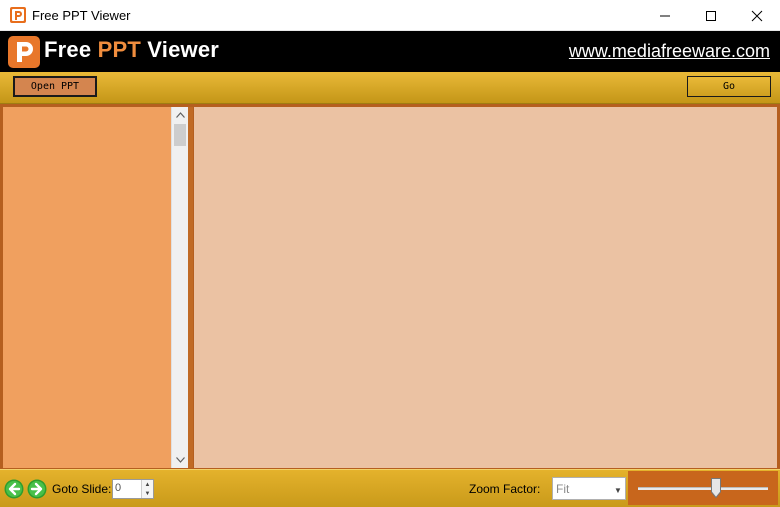 The width and height of the screenshot is (780, 507). Describe the element at coordinates (37, 489) in the screenshot. I see `arrow-right-icon` at that location.